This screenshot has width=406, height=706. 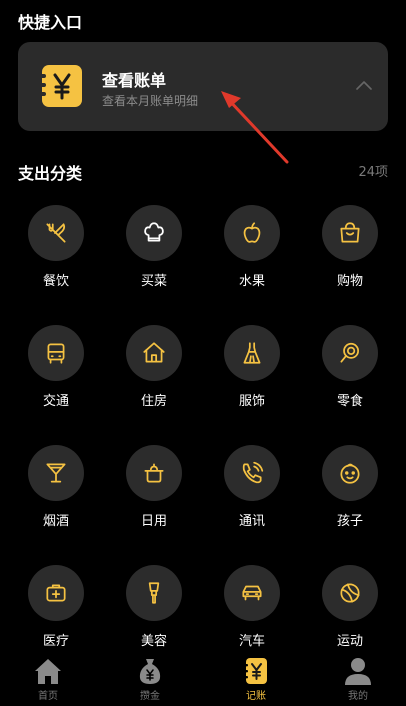 I want to click on category-label: 通讯, so click(x=251, y=521).